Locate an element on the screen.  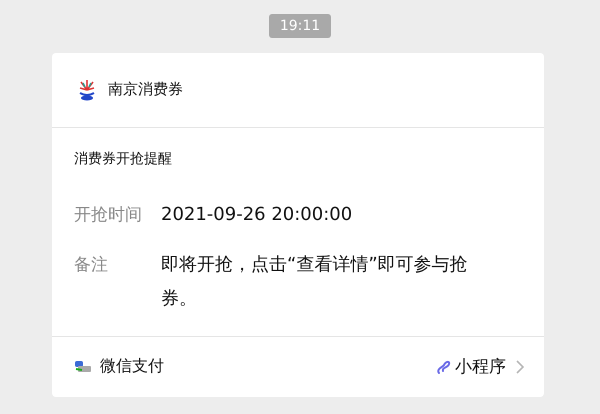
account-name: 南京消费券 is located at coordinates (145, 90).